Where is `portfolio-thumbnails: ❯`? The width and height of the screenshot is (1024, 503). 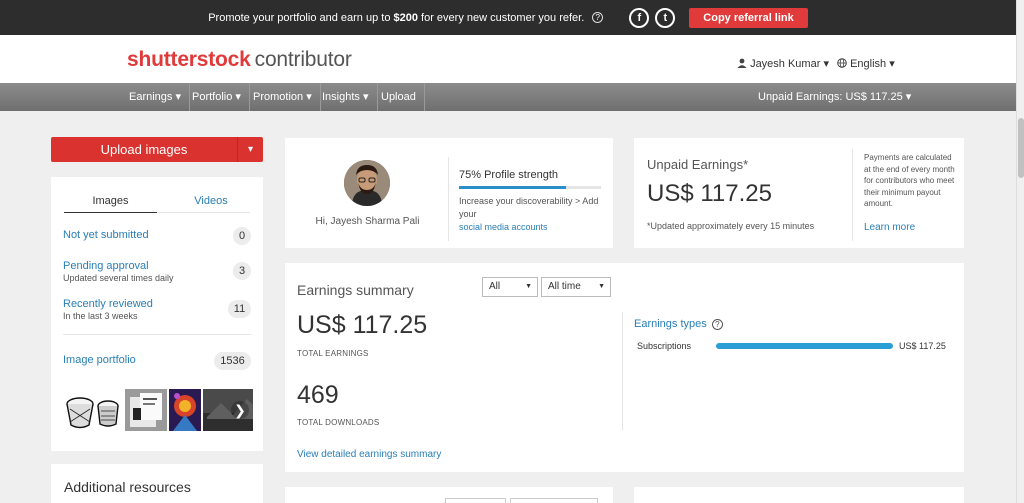
portfolio-thumbnails: ❯ is located at coordinates (158, 410).